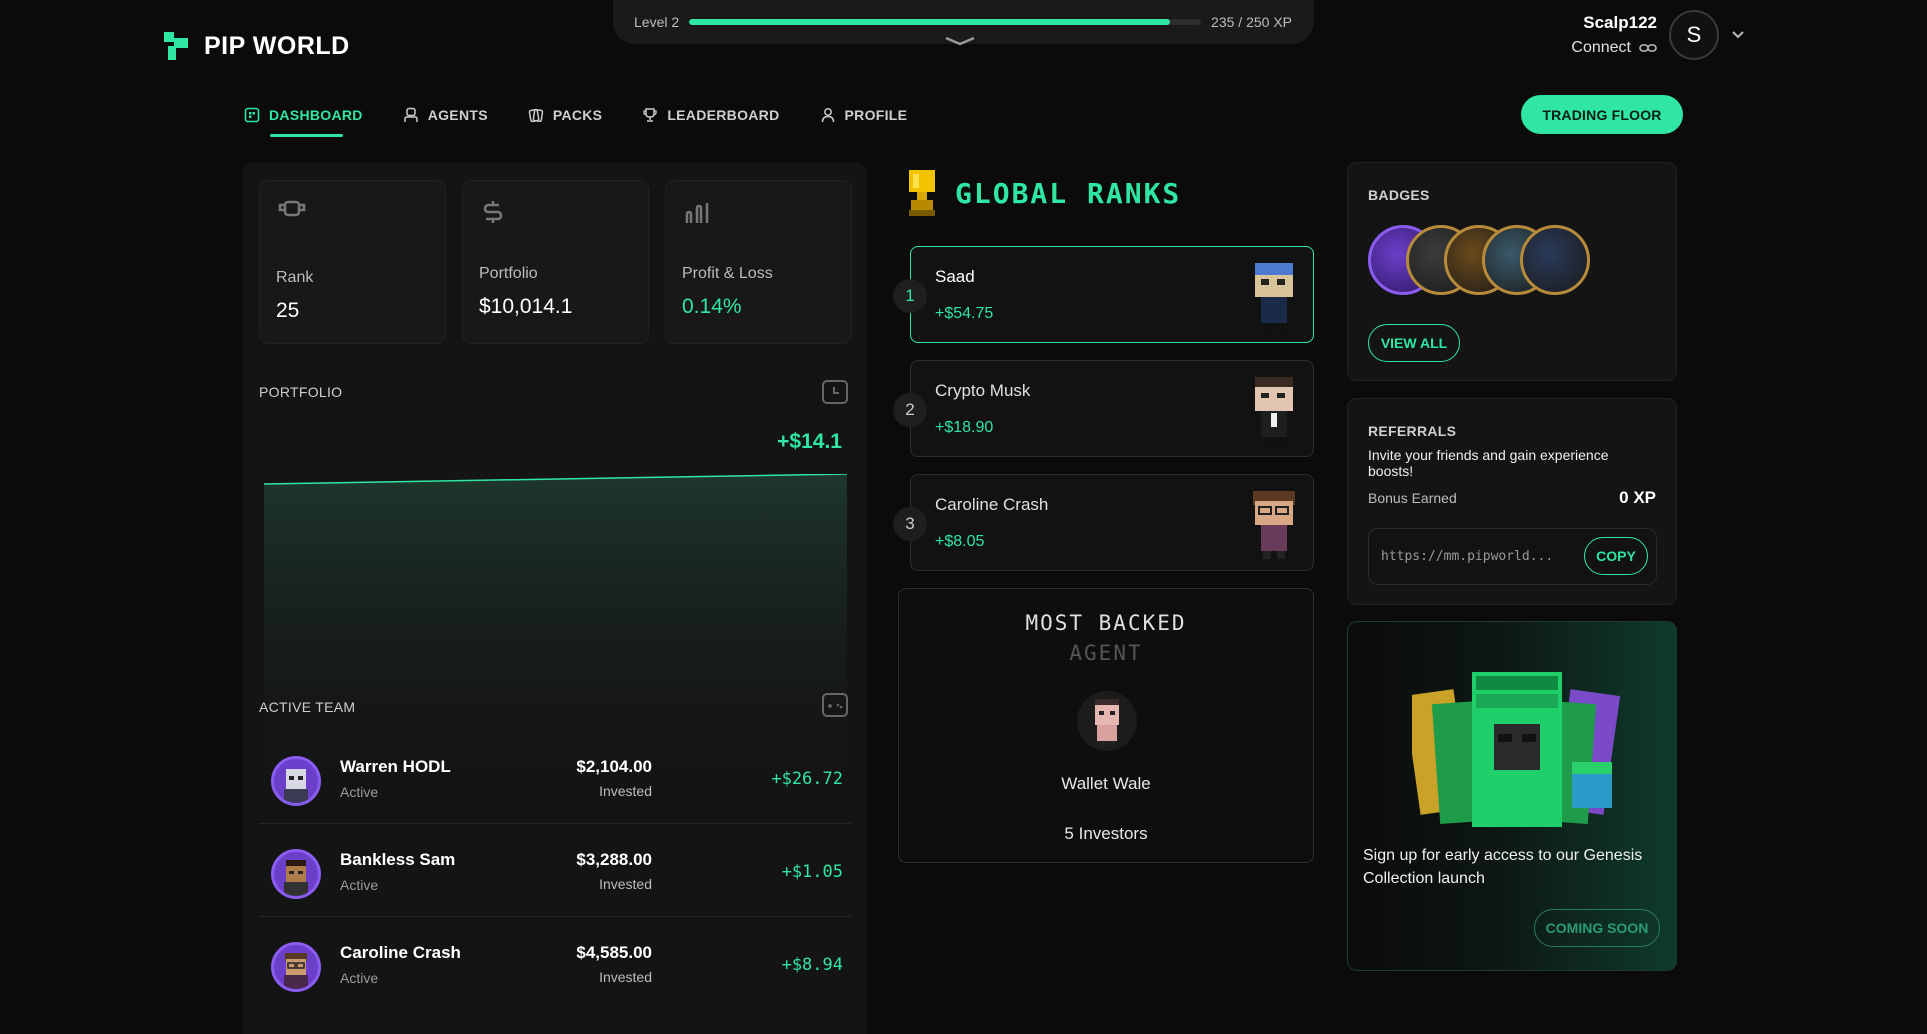 The image size is (1927, 1034). I want to click on rank-gain: +$54.75, so click(964, 313).